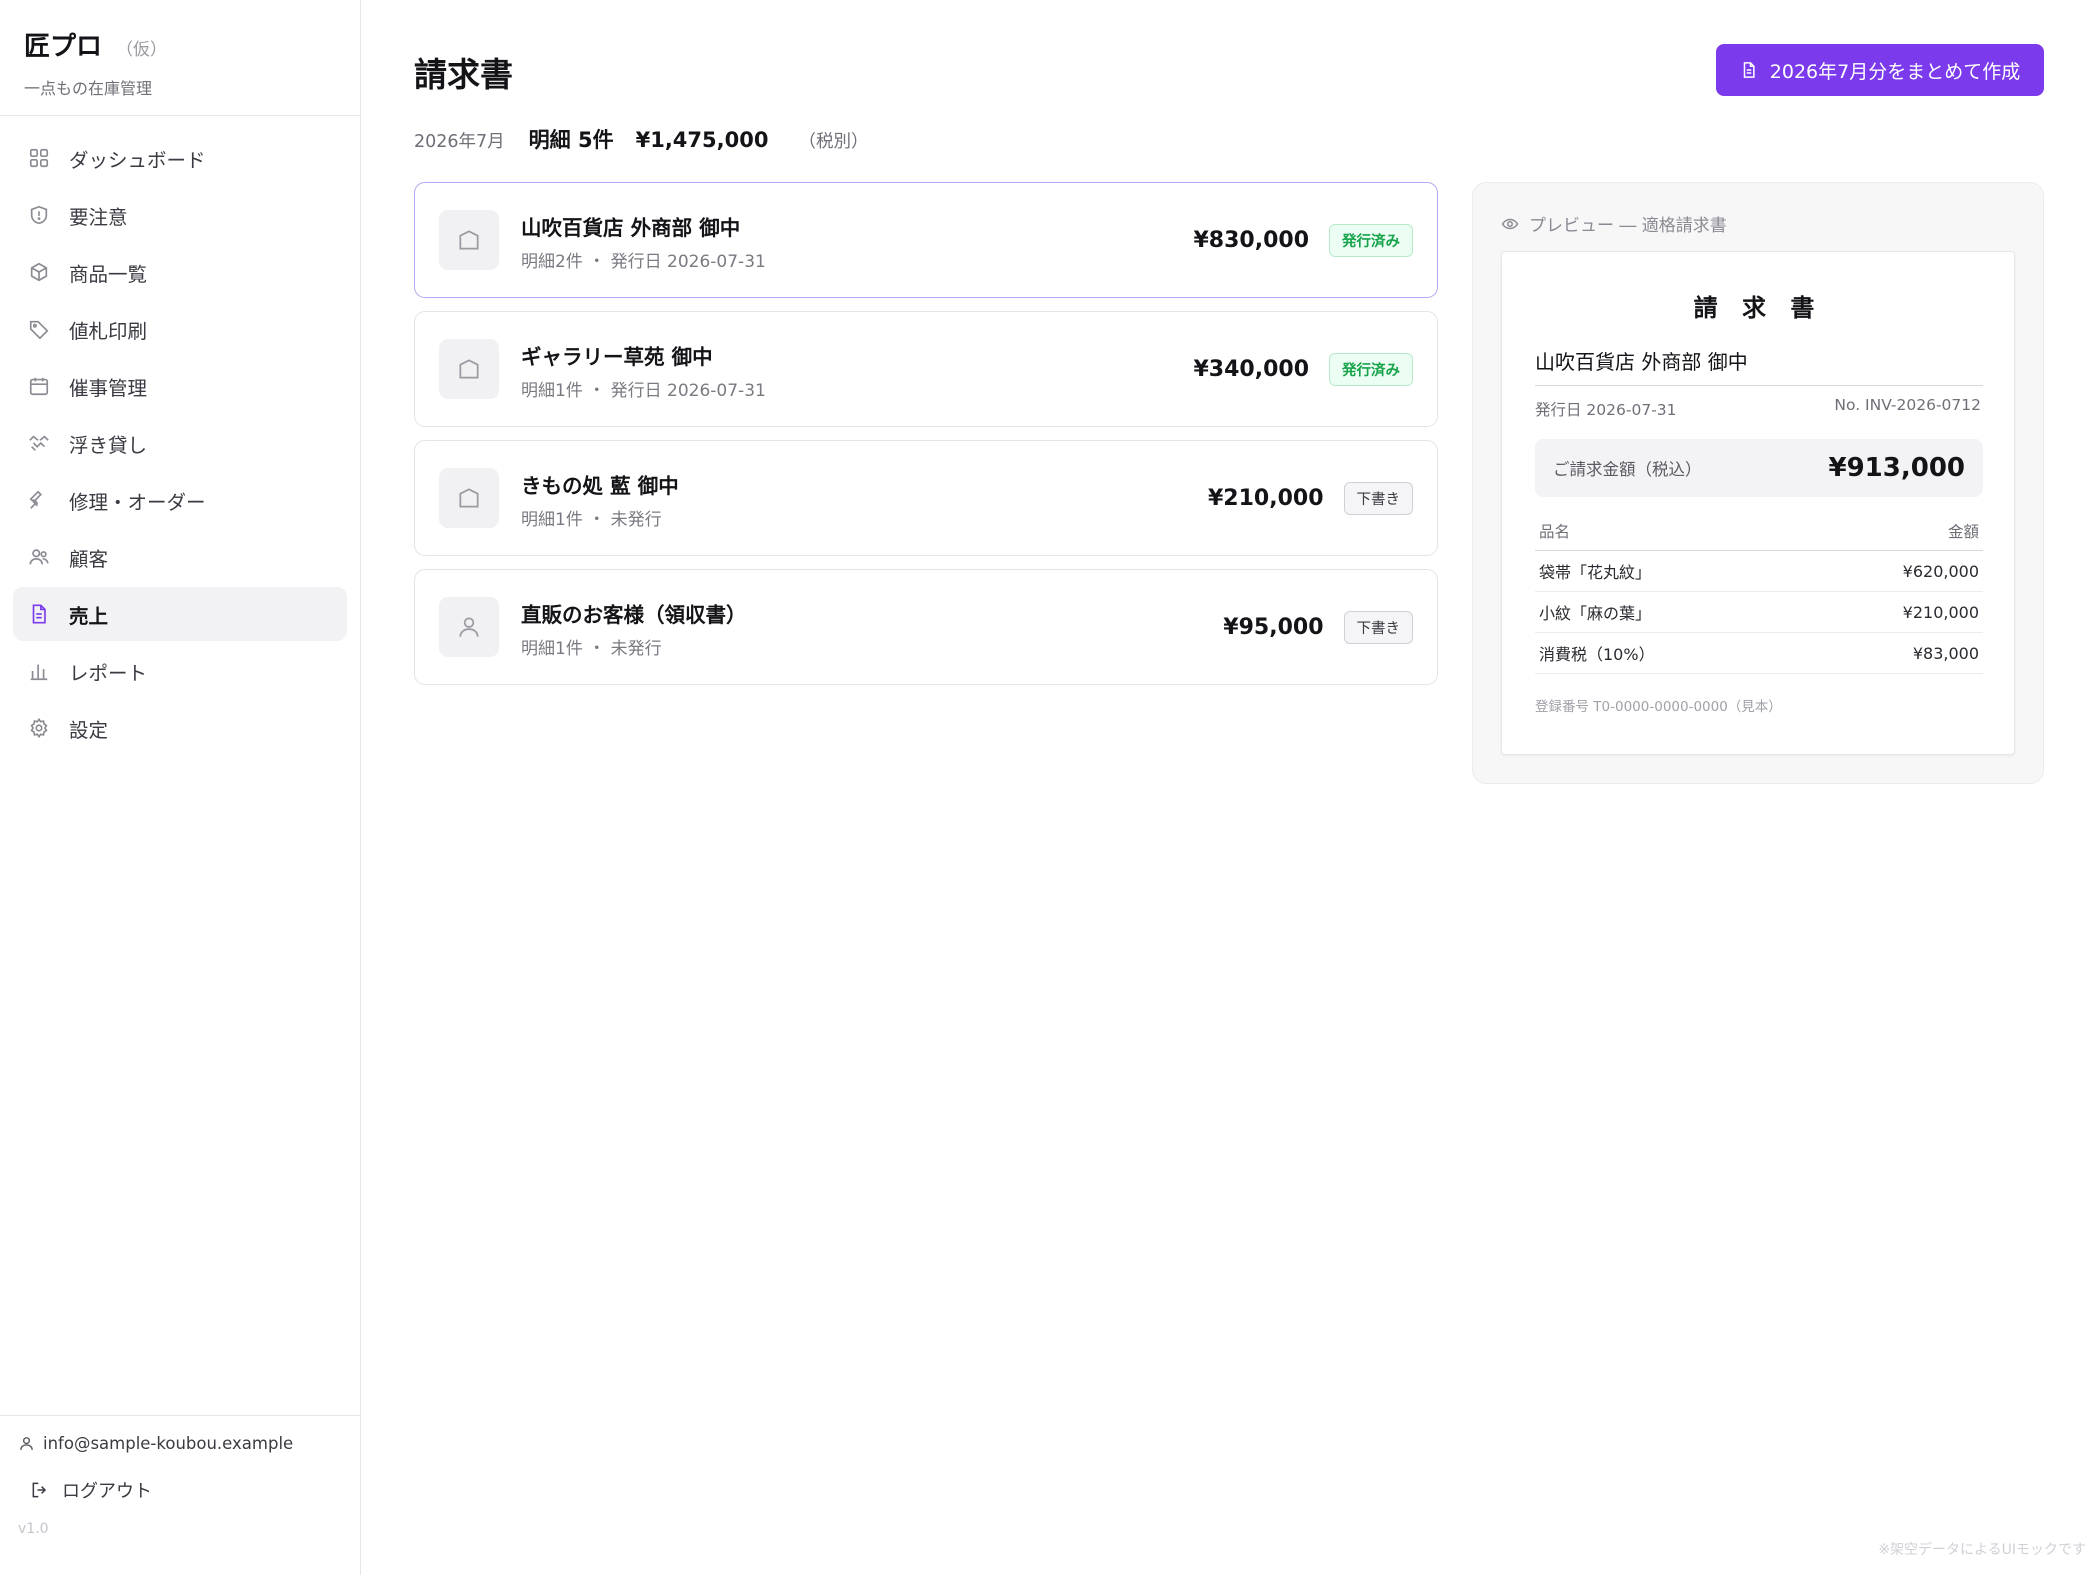  Describe the element at coordinates (63, 47) in the screenshot. I see `app-name: 匠プロ` at that location.